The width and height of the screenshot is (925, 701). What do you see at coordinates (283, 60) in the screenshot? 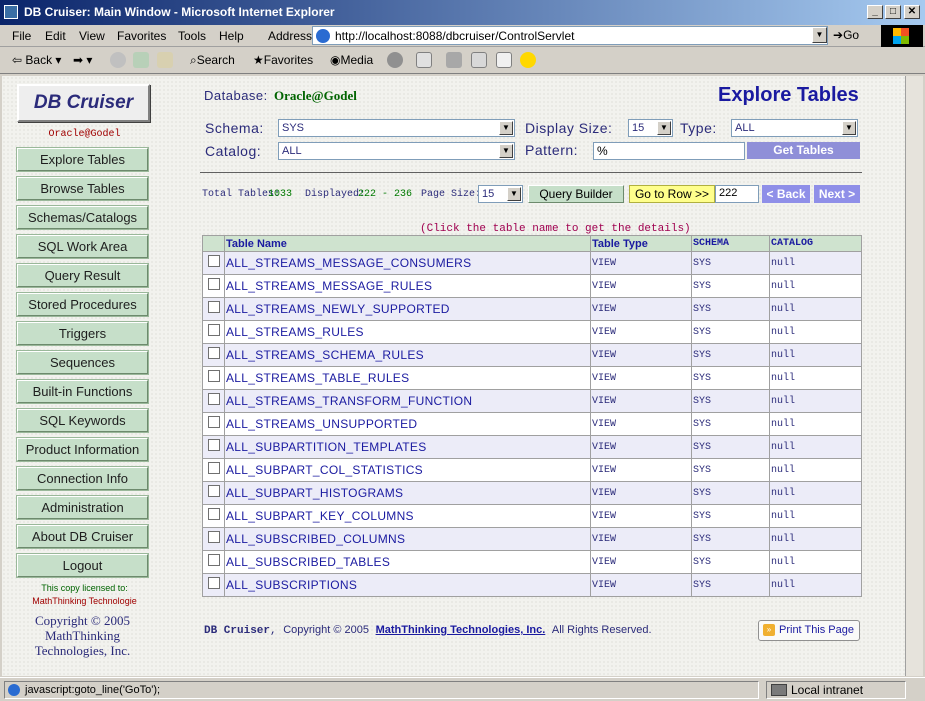
I see `favorites-button: ★Favorites` at bounding box center [283, 60].